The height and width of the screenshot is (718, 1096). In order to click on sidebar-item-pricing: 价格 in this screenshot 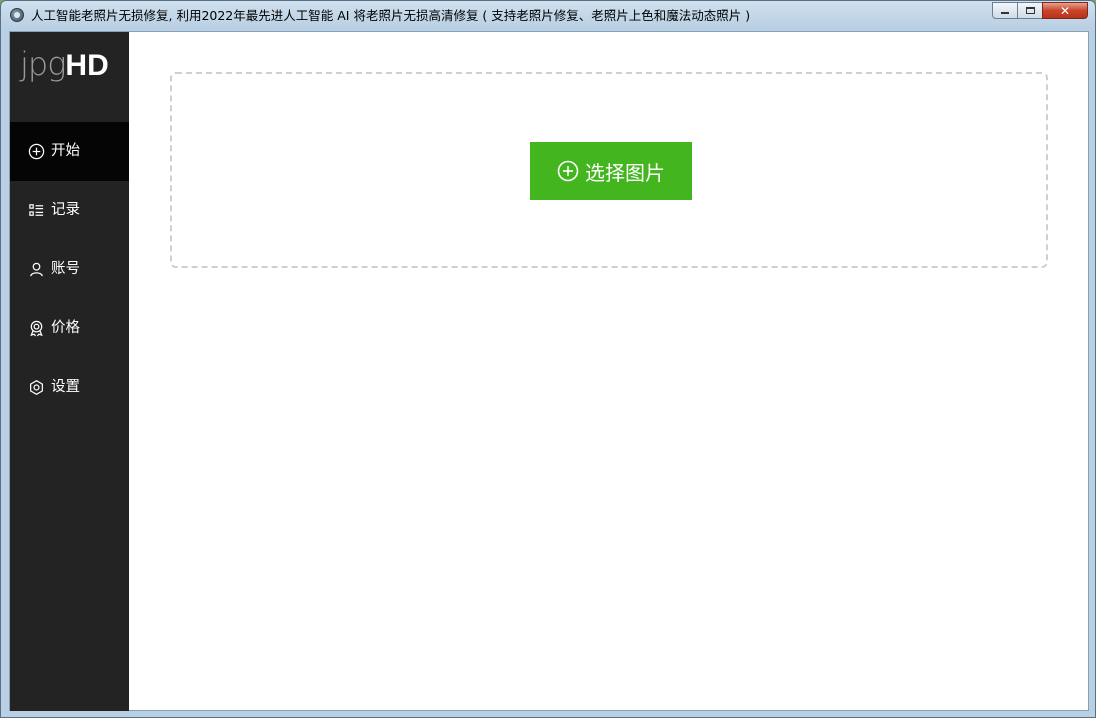, I will do `click(69, 328)`.